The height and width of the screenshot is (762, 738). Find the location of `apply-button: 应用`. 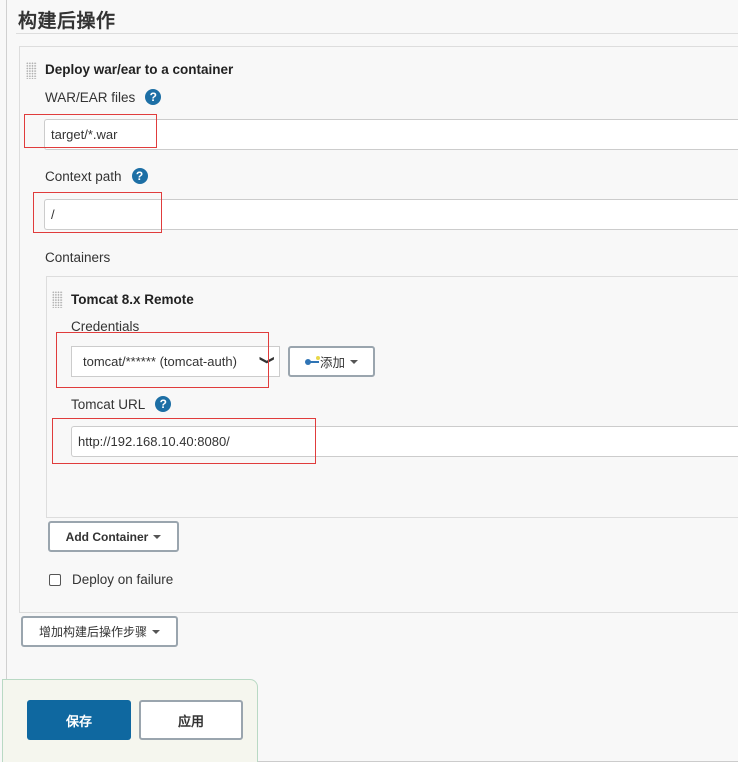

apply-button: 应用 is located at coordinates (191, 720).